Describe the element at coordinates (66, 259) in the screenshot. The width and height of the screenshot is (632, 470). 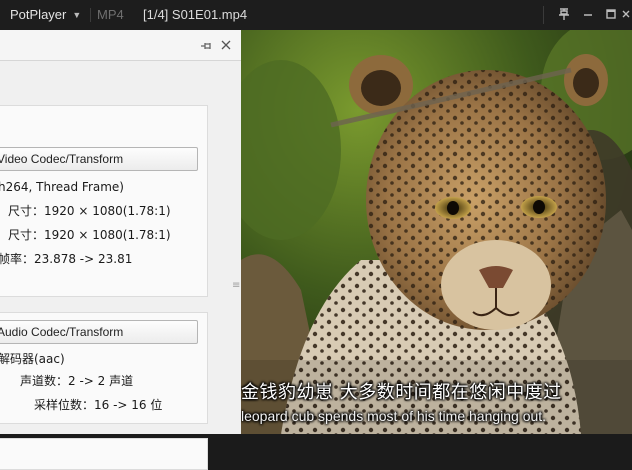
I see `video-framerate-line: 帧率：23.878 -> 23.81` at that location.